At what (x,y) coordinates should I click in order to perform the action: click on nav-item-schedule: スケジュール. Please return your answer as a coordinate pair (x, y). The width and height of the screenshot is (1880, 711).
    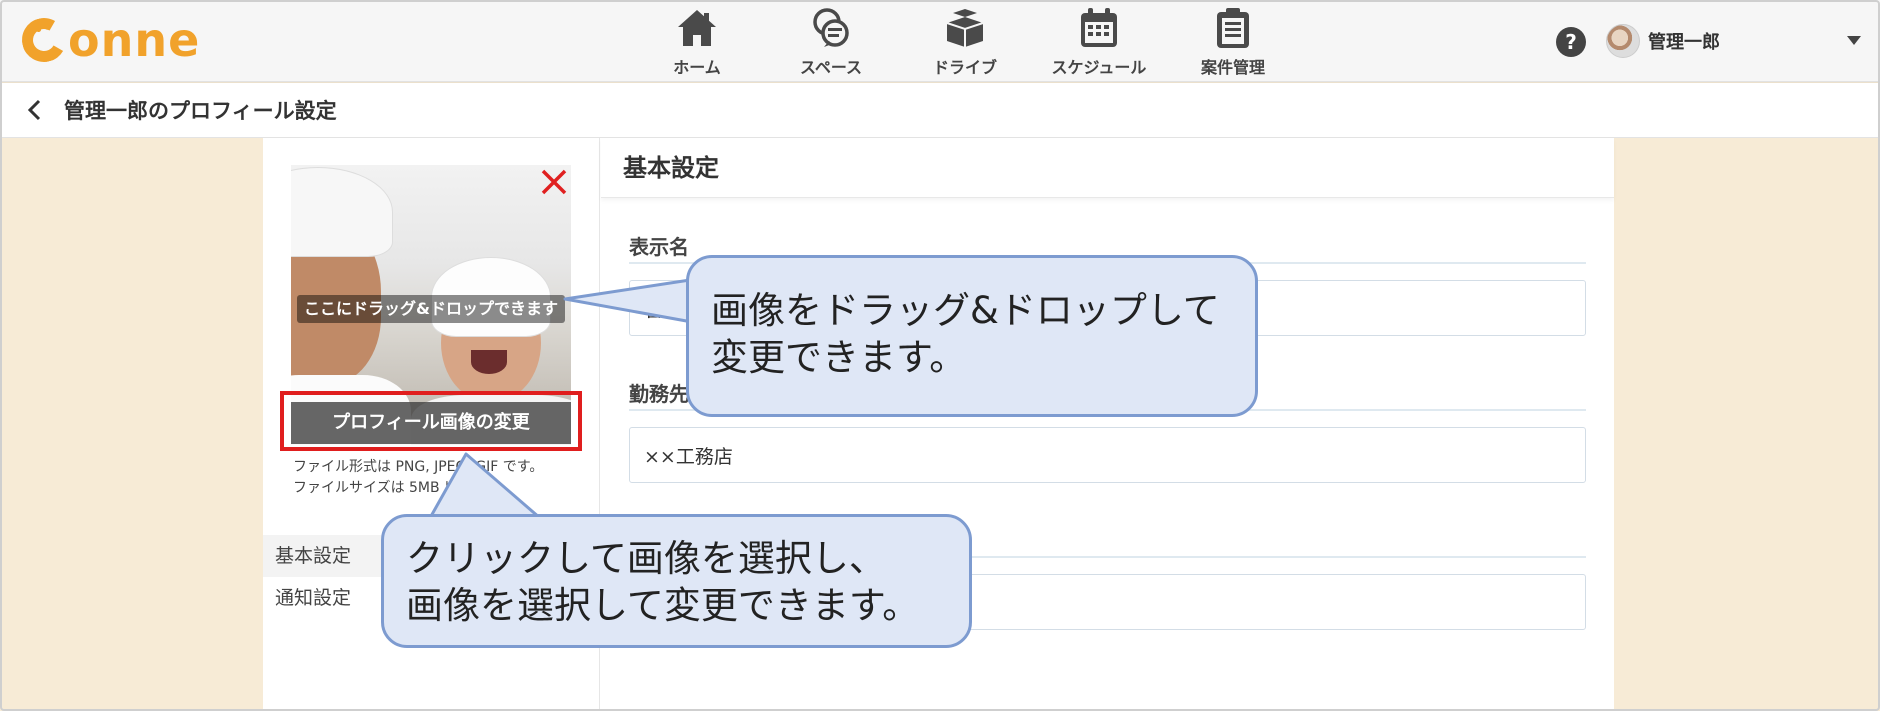
    Looking at the image, I should click on (1099, 43).